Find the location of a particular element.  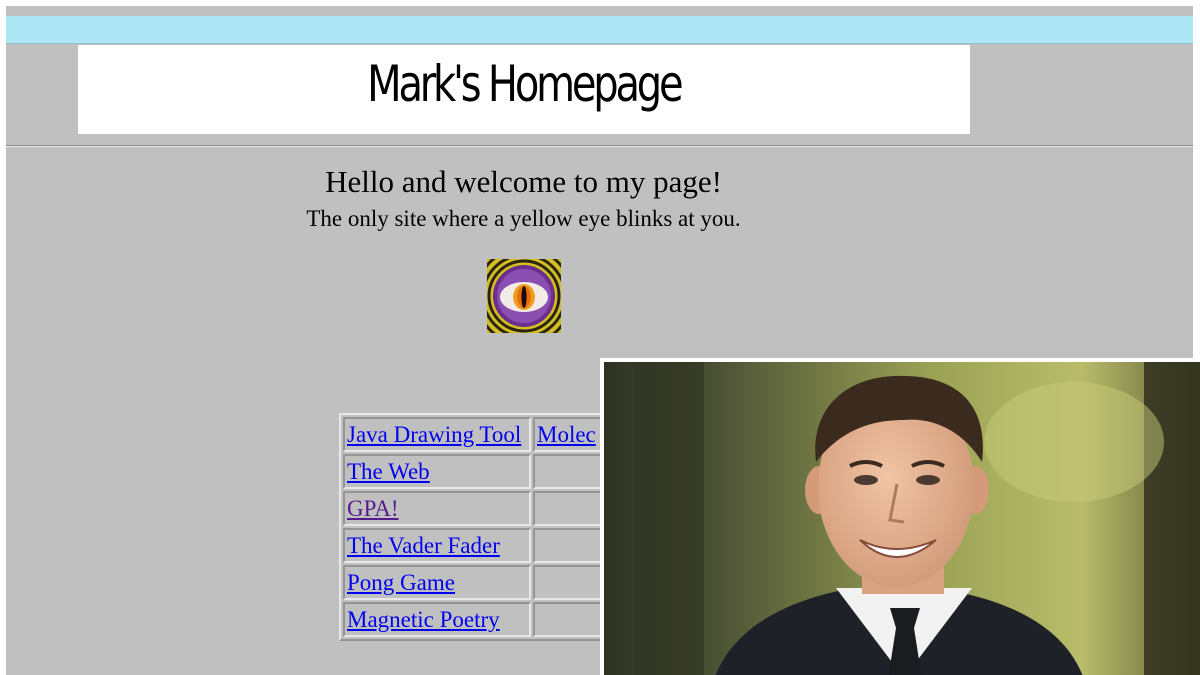

table-cell: GPA! is located at coordinates (437, 508).